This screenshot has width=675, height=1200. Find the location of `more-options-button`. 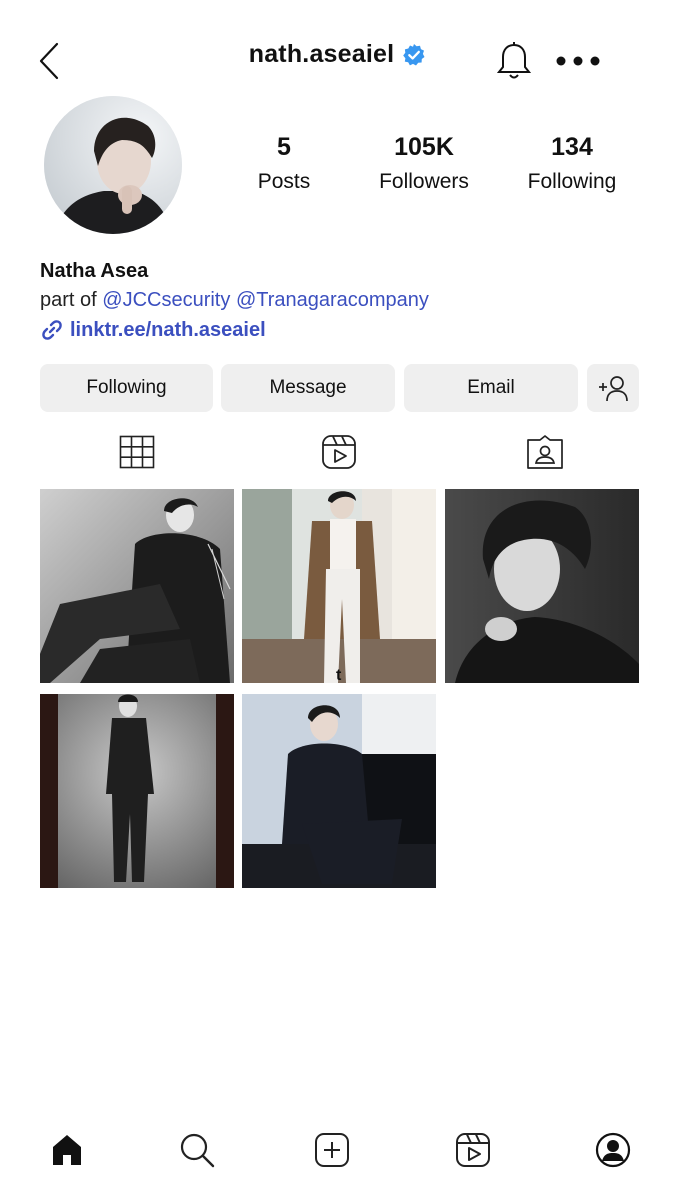

more-options-button is located at coordinates (578, 61).